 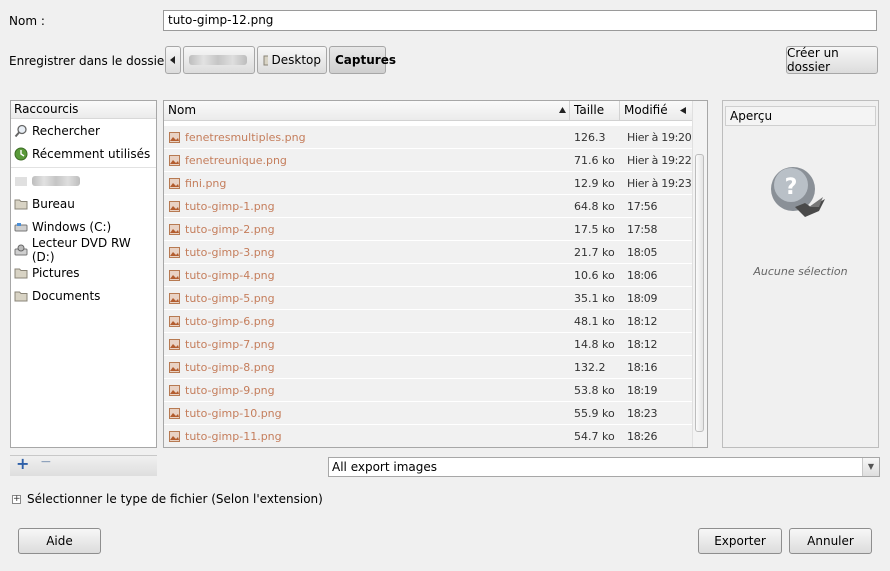 I want to click on file-row: tuto-gimp-7.png 14.8 ko 18:12, so click(x=428, y=344).